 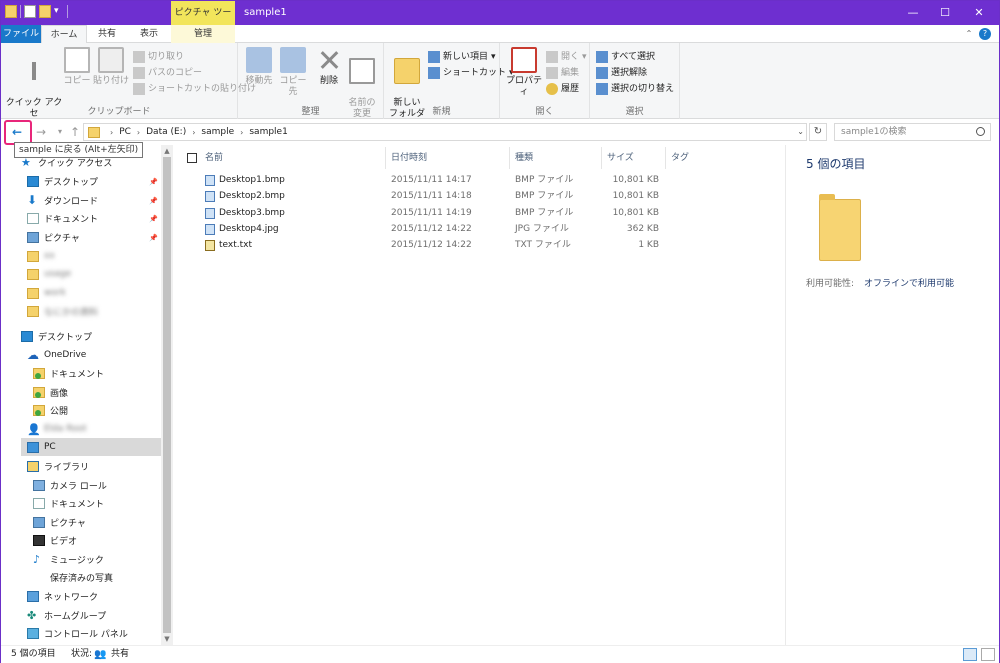 What do you see at coordinates (913, 13) in the screenshot?
I see `minimize-icon: —` at bounding box center [913, 13].